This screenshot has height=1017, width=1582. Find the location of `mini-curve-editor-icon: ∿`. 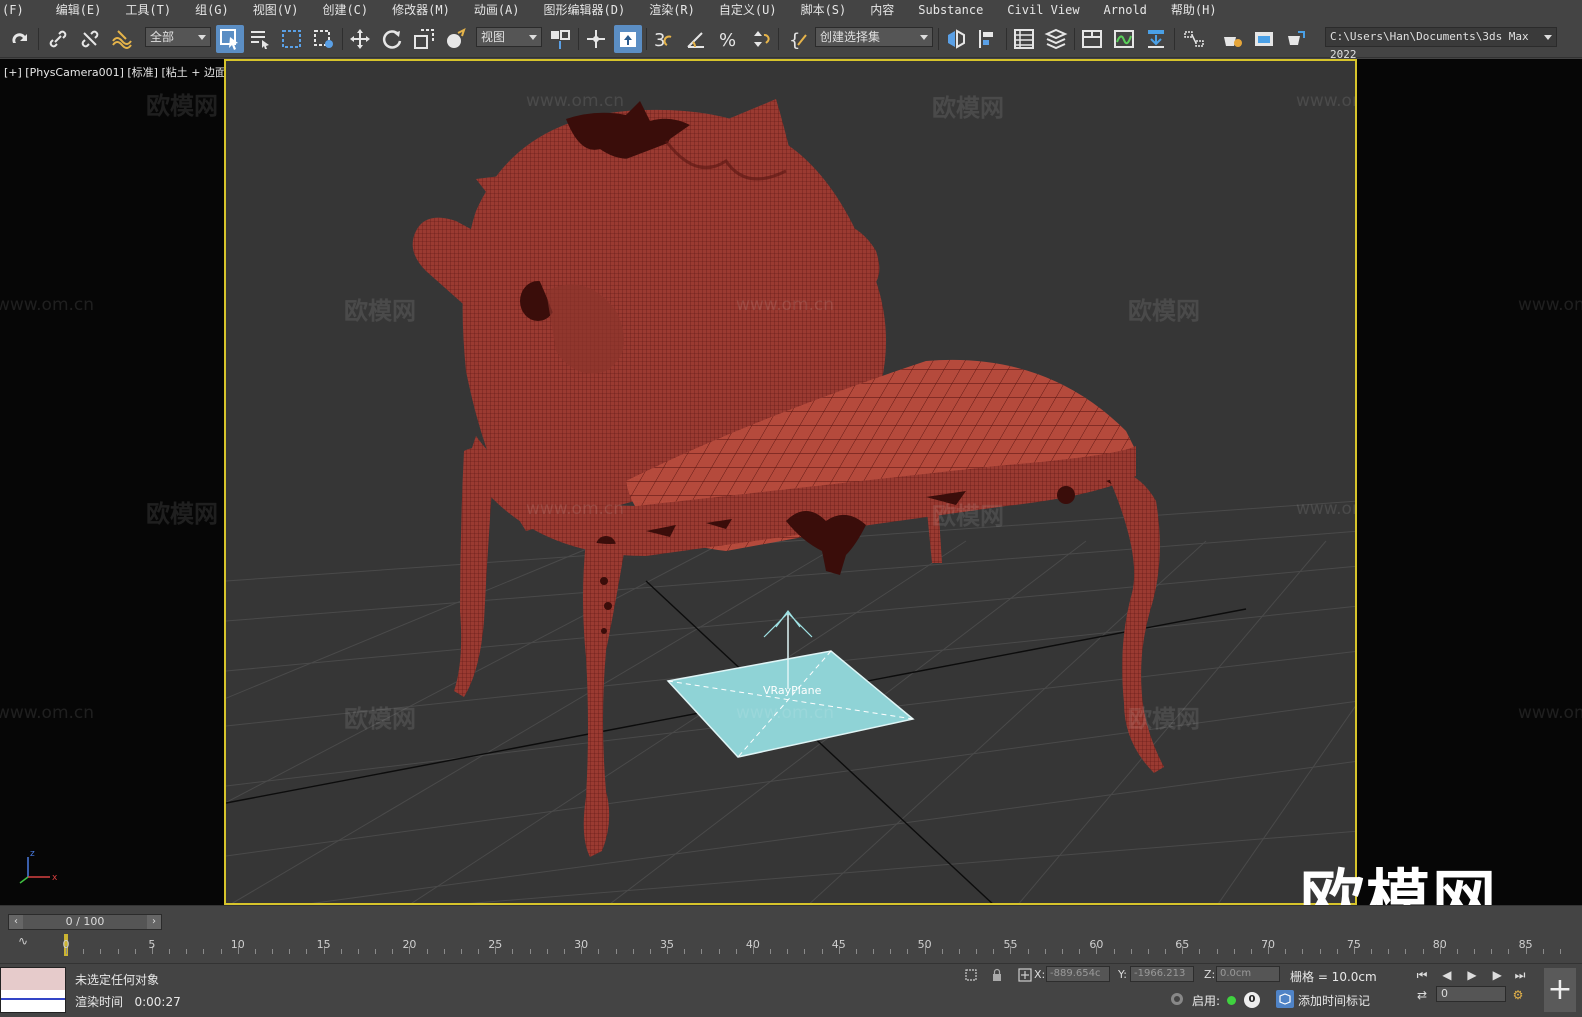

mini-curve-editor-icon: ∿ is located at coordinates (29, 943).